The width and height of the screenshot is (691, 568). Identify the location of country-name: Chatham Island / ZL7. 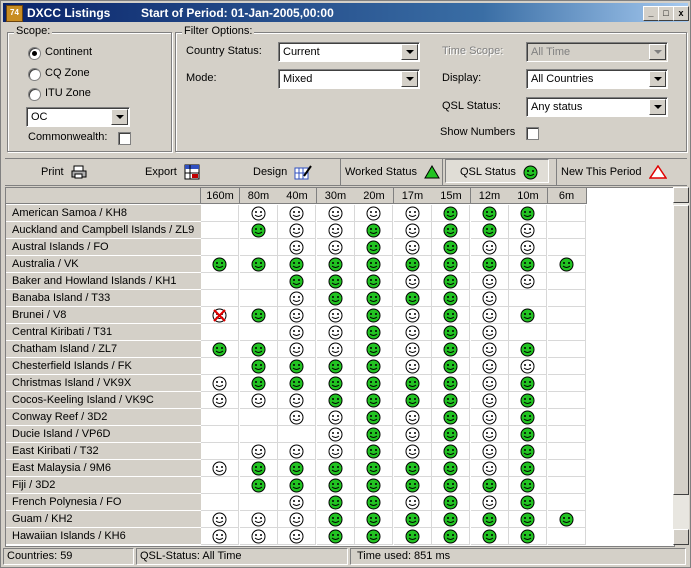
(103, 349).